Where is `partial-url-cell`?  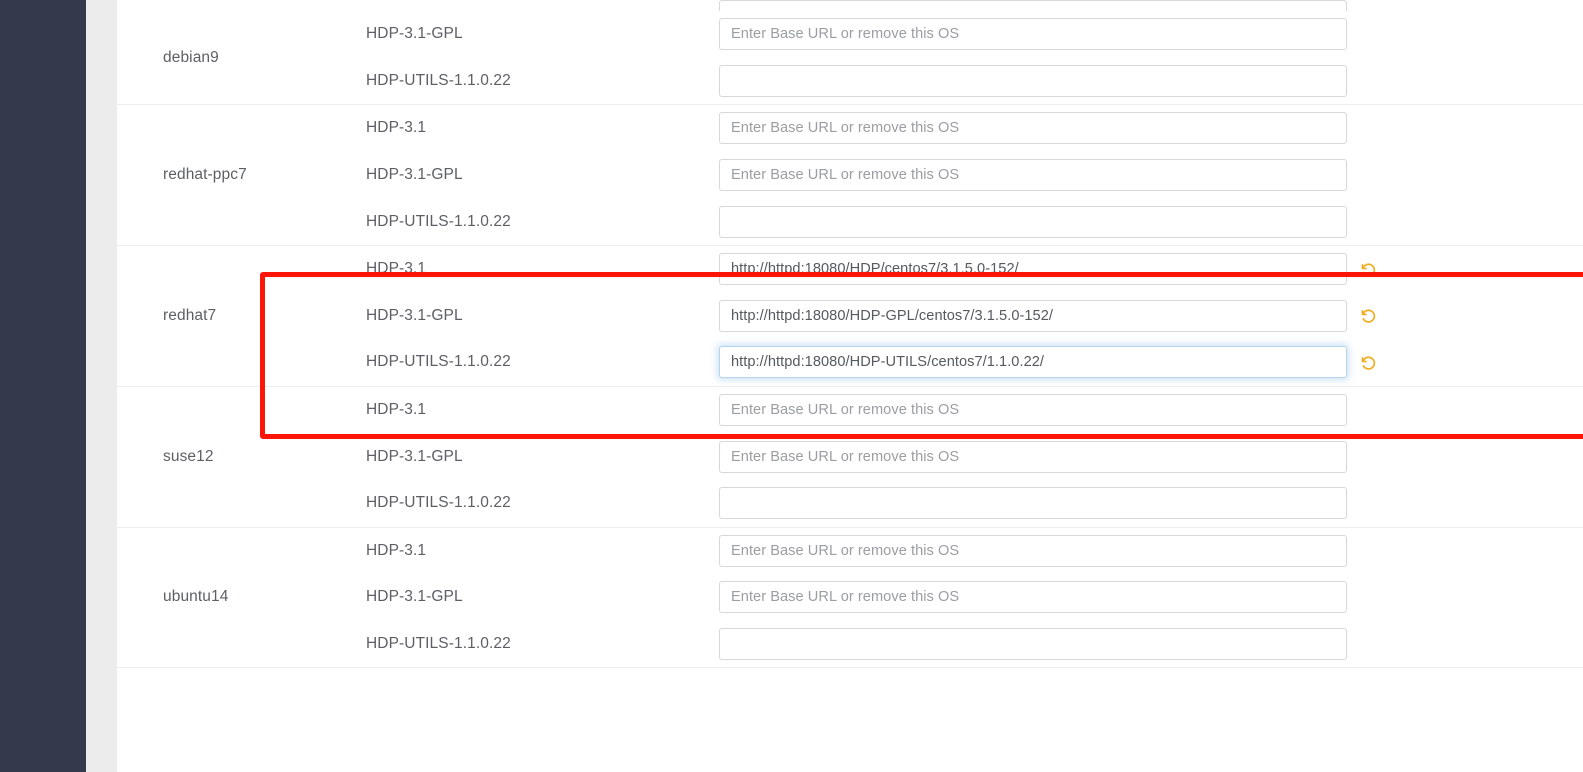
partial-url-cell is located at coordinates (1036, 5).